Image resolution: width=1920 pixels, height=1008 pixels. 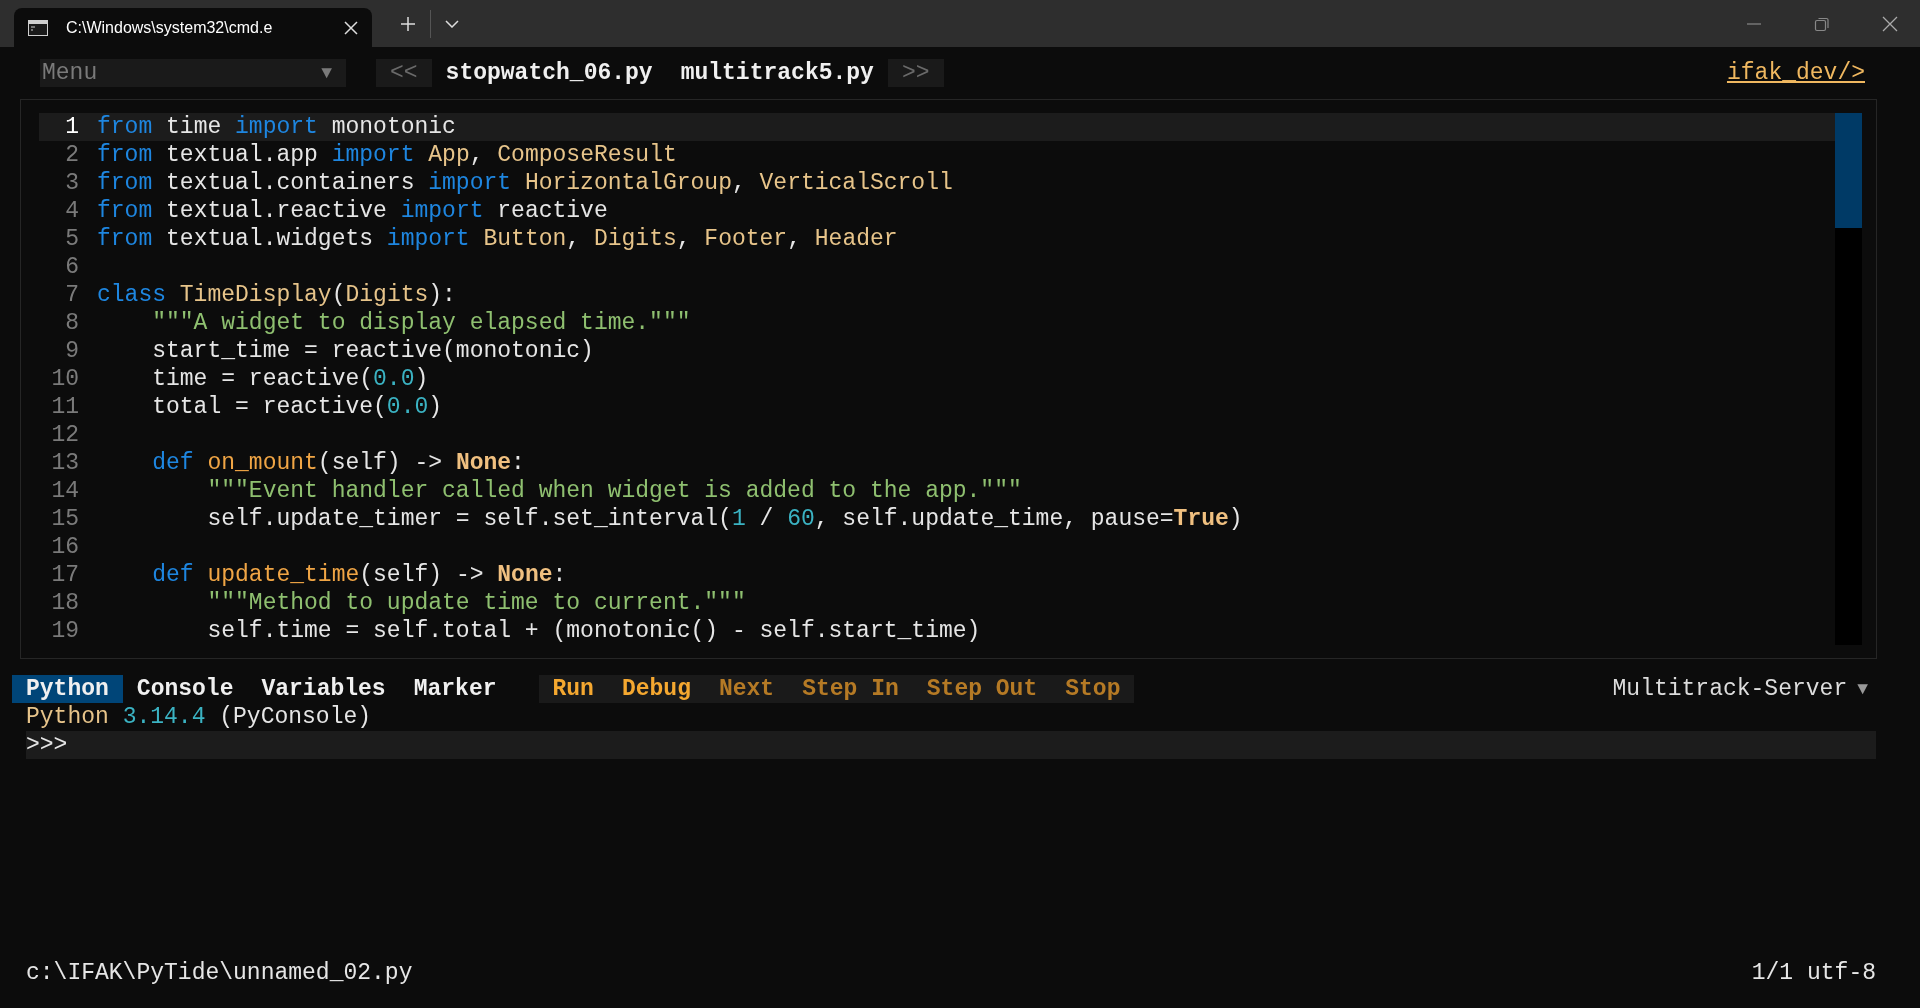 I want to click on code-line: def on_mount(self) -> None:, so click(x=338, y=463).